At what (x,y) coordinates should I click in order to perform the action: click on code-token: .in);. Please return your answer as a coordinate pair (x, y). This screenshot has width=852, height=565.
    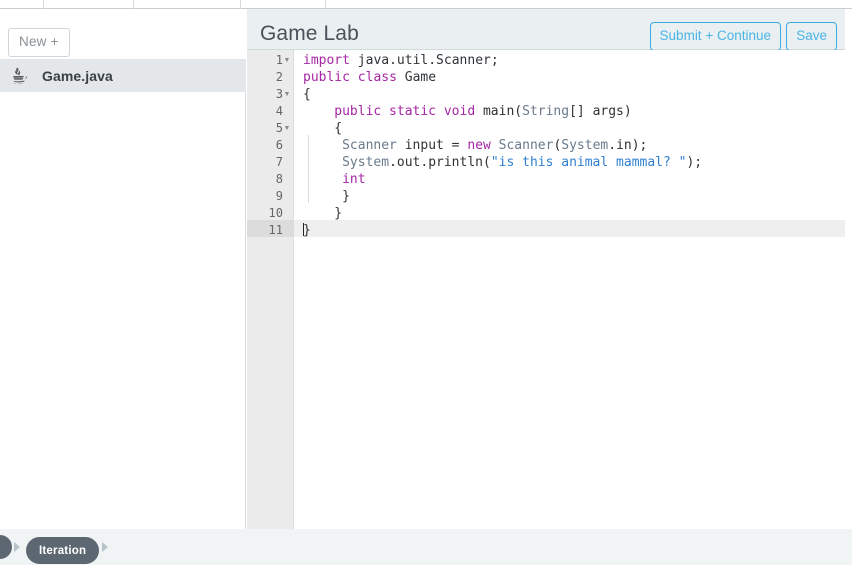
    Looking at the image, I should click on (628, 145).